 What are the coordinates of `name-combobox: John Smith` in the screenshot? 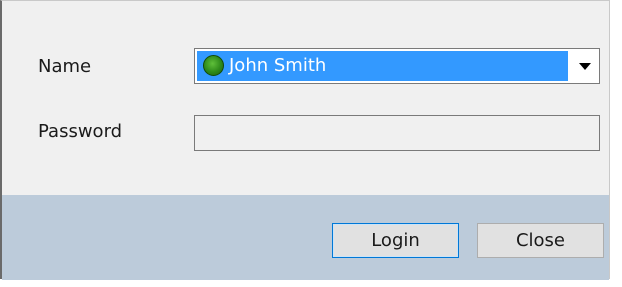 It's located at (397, 66).